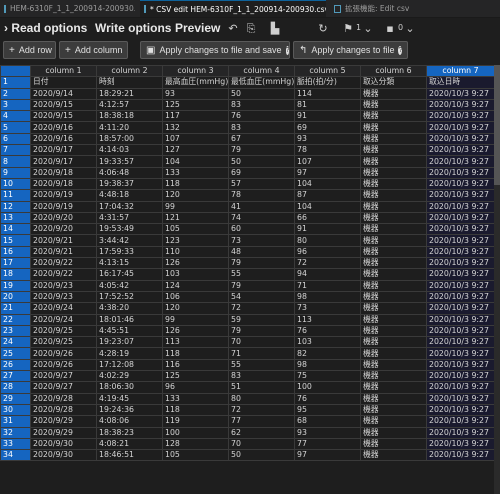 This screenshot has width=500, height=494. I want to click on cell: 119, so click(195, 421).